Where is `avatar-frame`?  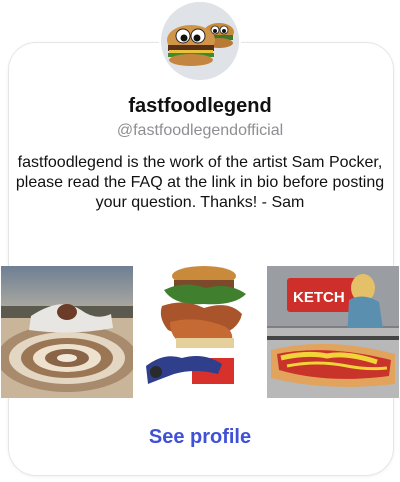
avatar-frame is located at coordinates (200, 41).